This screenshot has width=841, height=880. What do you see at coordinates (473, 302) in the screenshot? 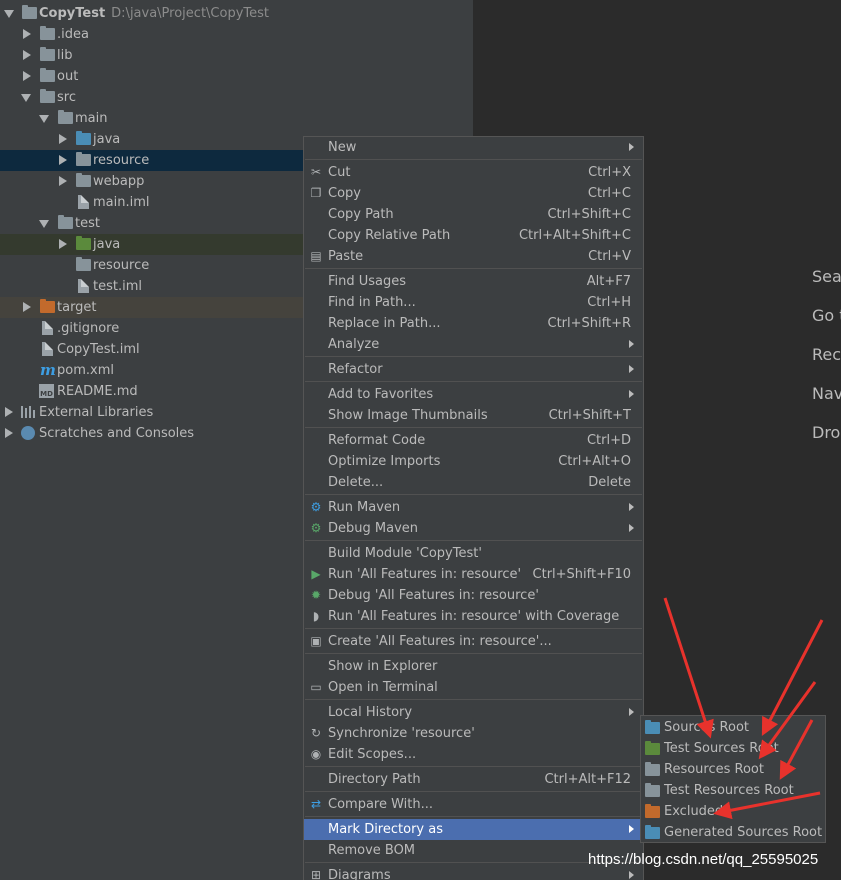
I see `menu-item-find-in-path: Find in Path... Ctrl+H` at bounding box center [473, 302].